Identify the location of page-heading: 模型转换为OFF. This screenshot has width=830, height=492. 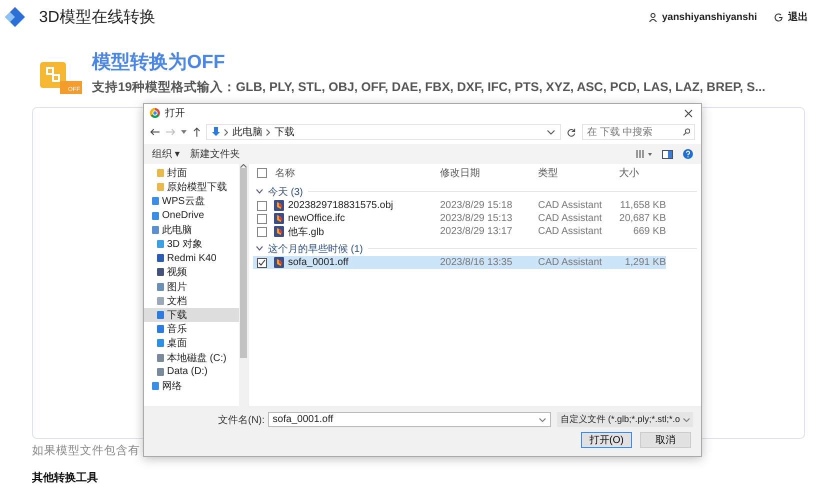
(159, 63).